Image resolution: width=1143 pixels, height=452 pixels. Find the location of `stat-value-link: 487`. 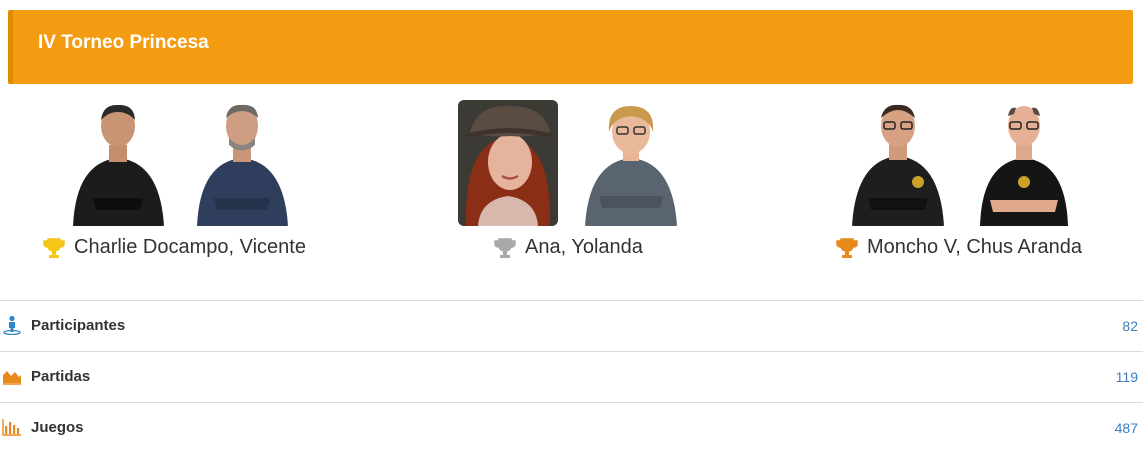

stat-value-link: 487 is located at coordinates (1126, 428).